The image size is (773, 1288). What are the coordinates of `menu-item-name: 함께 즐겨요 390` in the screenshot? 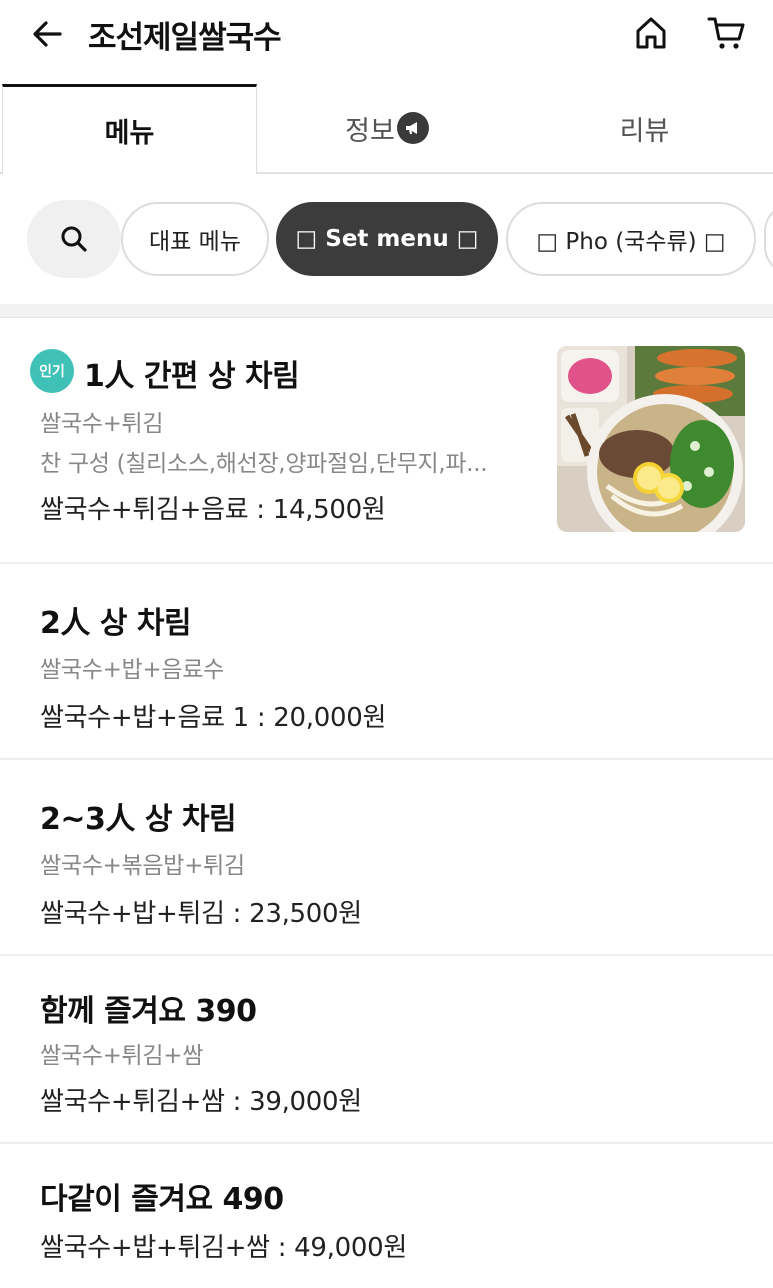 It's located at (148, 1011).